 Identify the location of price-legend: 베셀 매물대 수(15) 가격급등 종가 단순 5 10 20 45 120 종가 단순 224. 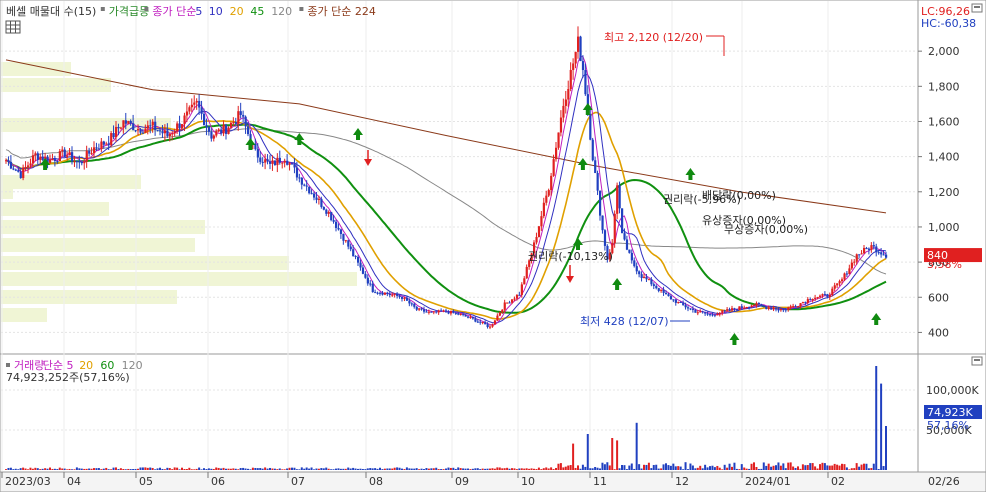
(191, 11).